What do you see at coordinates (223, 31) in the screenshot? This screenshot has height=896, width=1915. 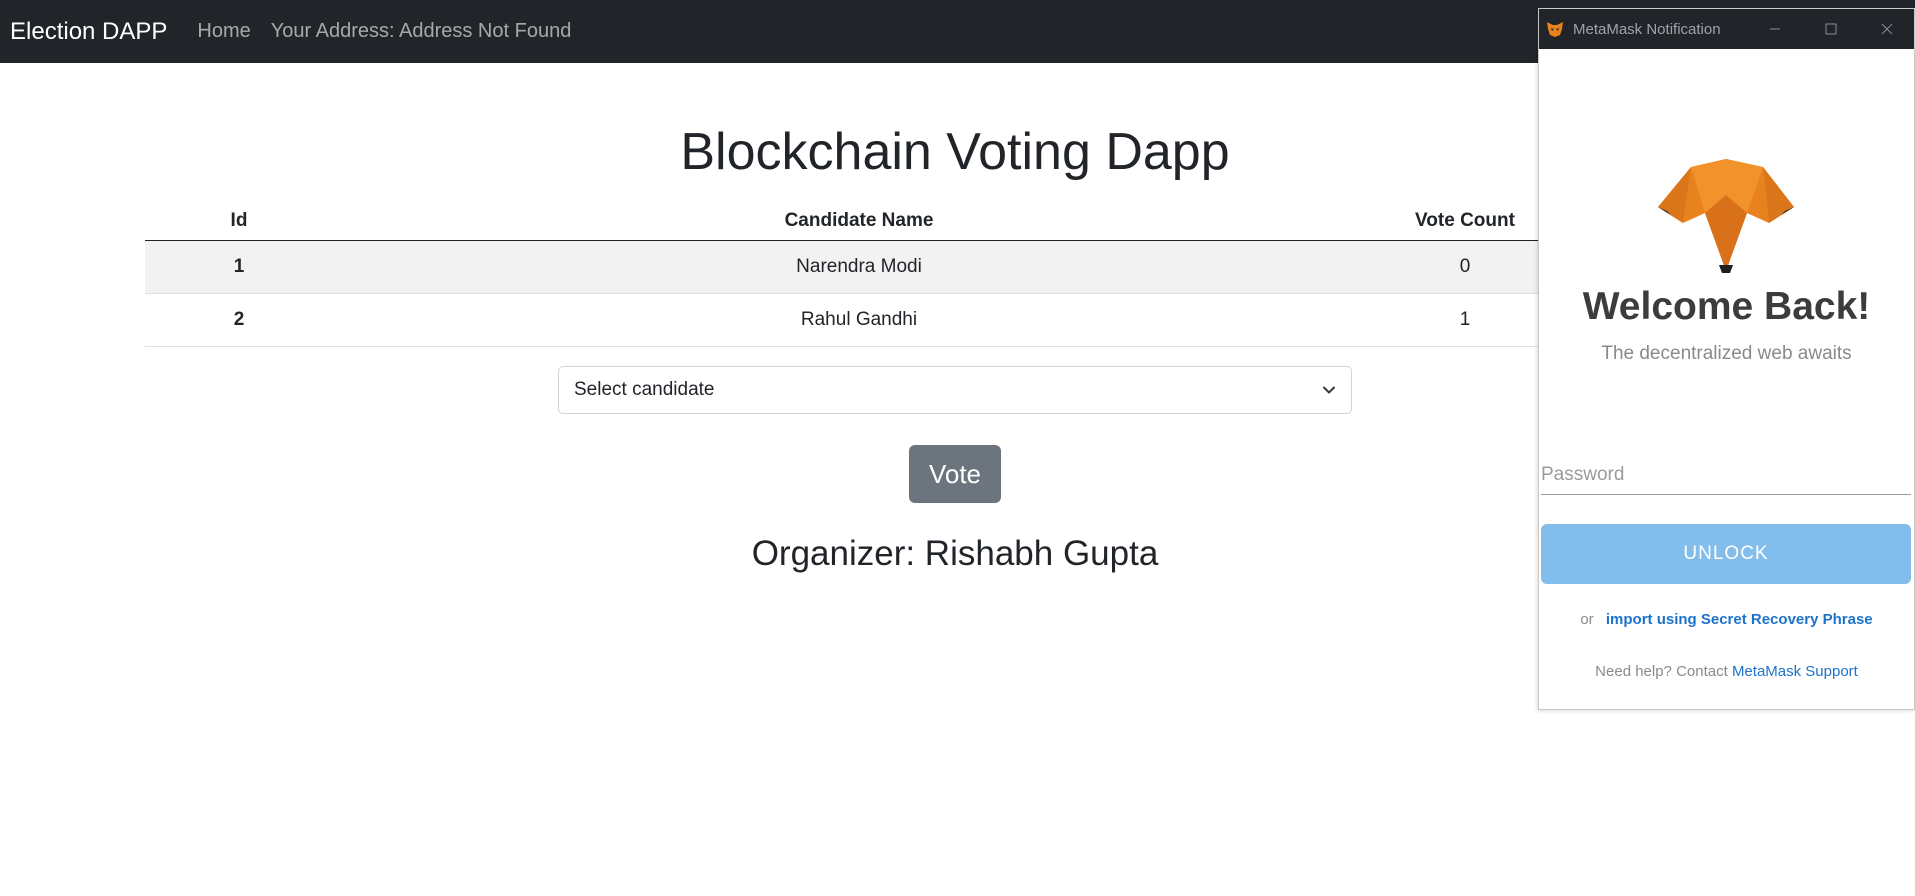 I see `nav-home-link: Home` at bounding box center [223, 31].